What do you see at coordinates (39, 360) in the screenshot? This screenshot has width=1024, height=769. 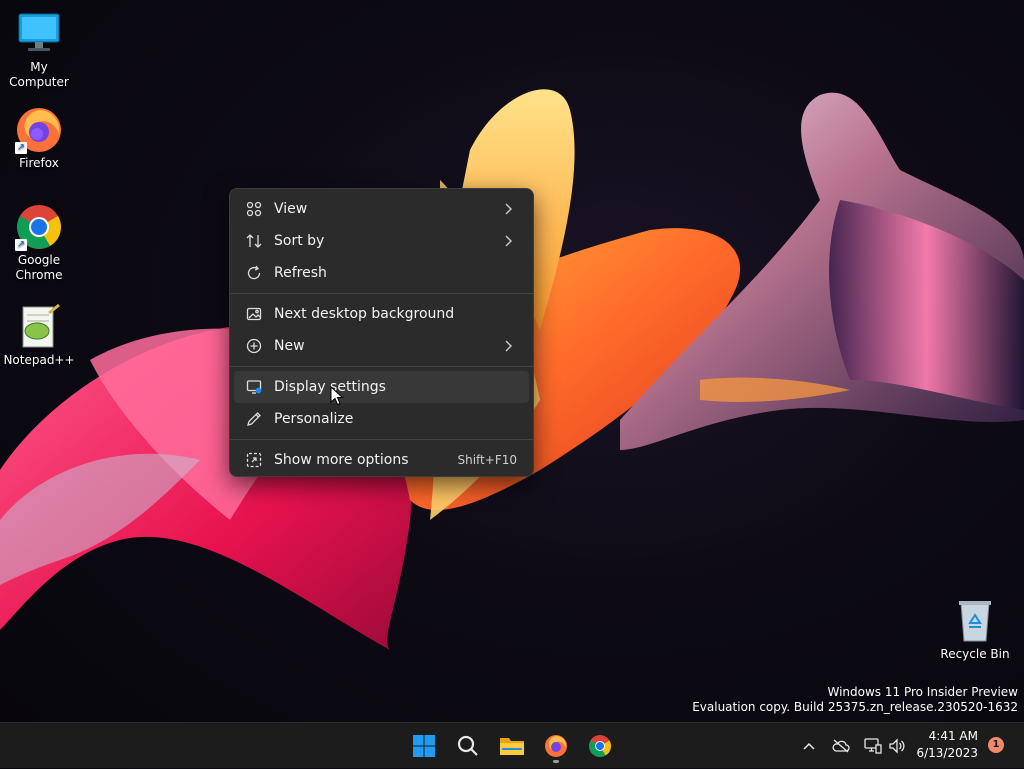 I see `desktop-icon-label: Notepad++` at bounding box center [39, 360].